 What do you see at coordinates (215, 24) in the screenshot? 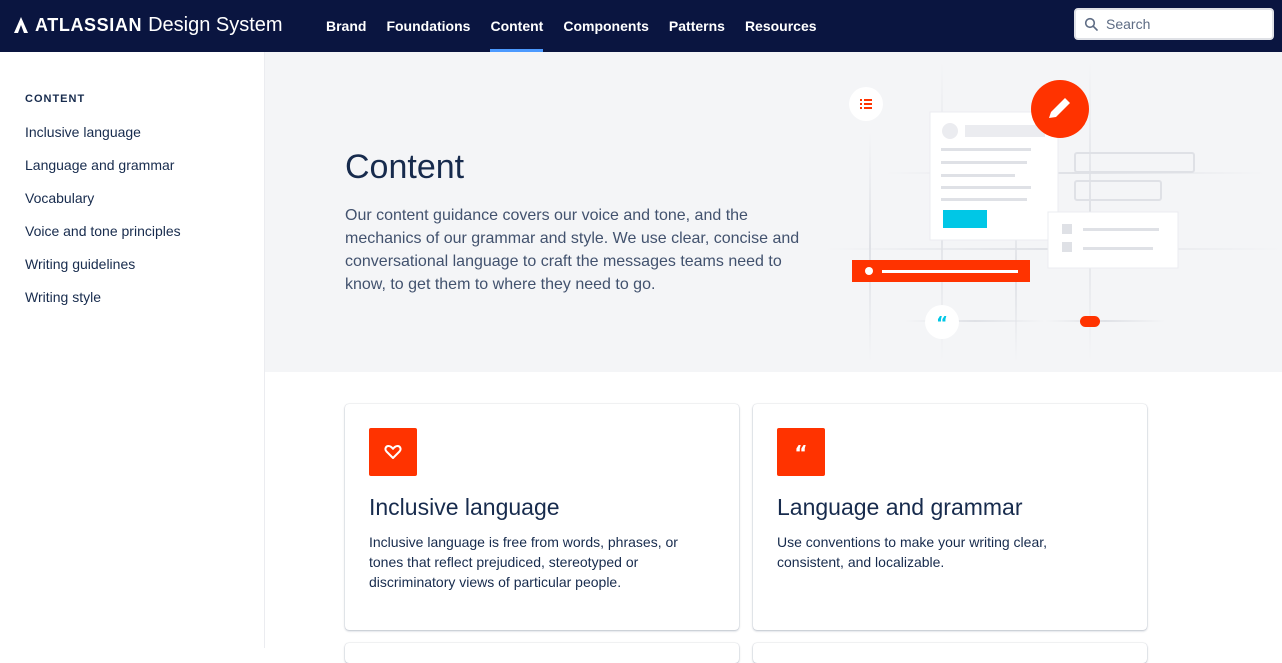
I see `brand-subtitle: Design System` at bounding box center [215, 24].